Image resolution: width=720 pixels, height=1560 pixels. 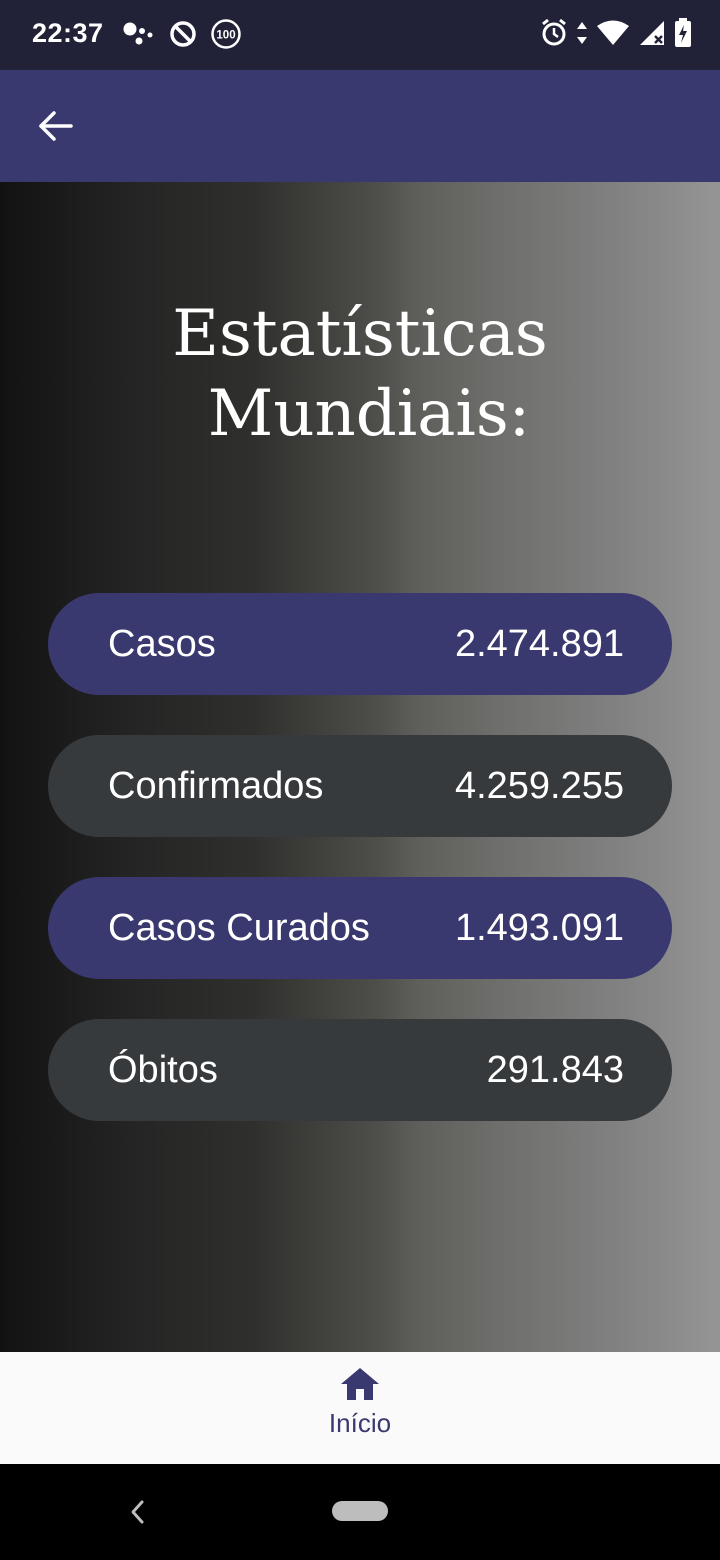 I want to click on stat-label: Casos Curados, so click(x=239, y=928).